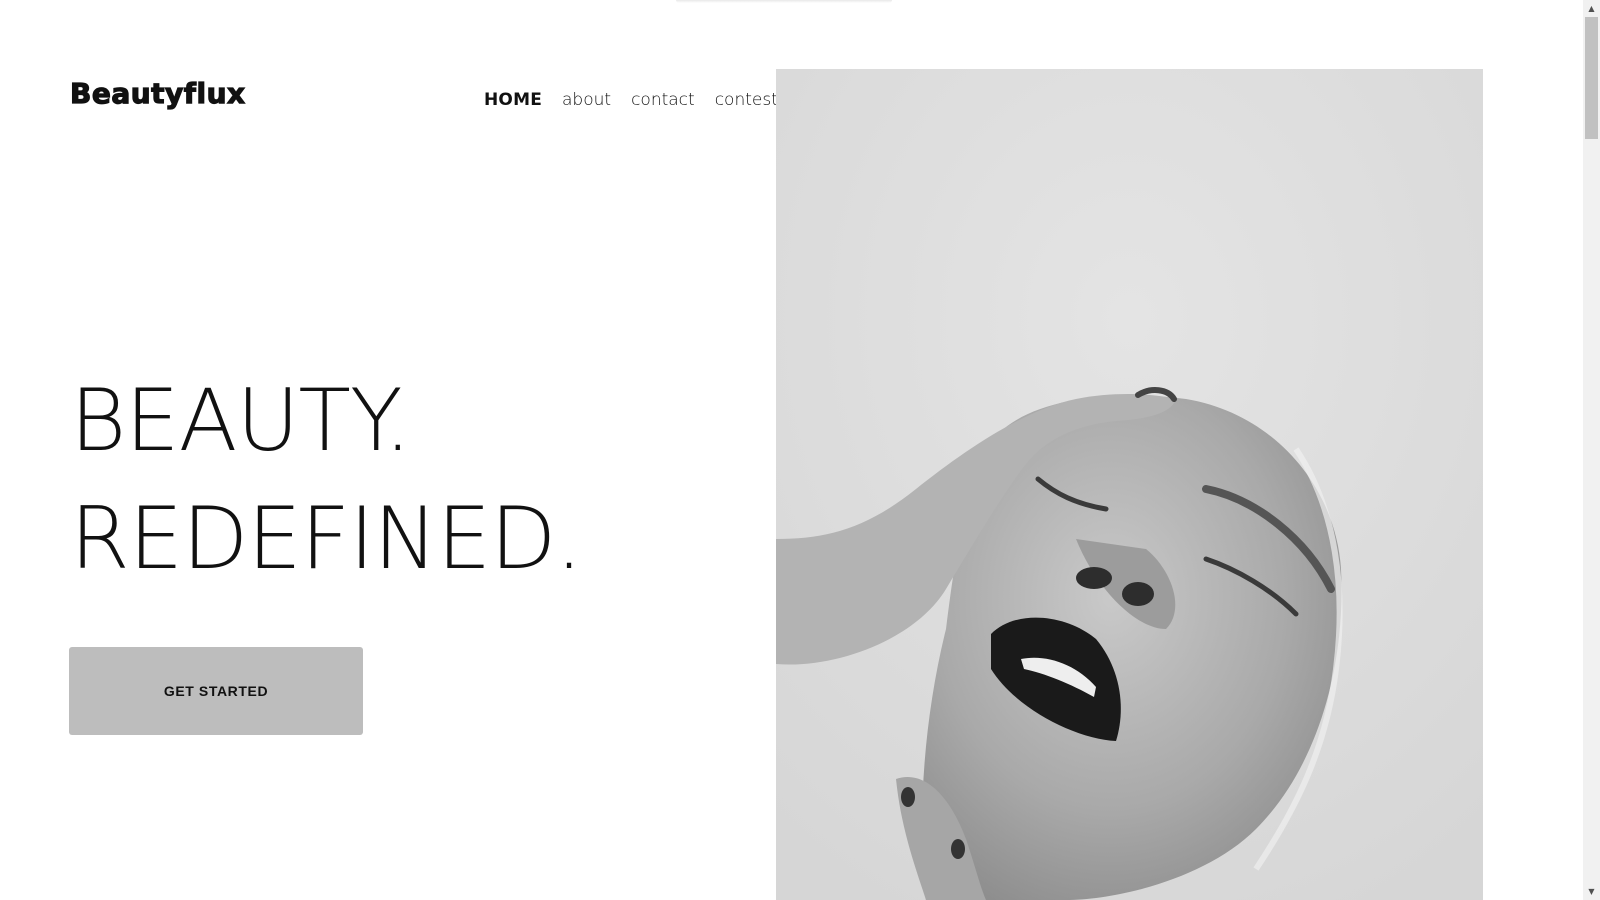 The height and width of the screenshot is (900, 1600). What do you see at coordinates (663, 100) in the screenshot?
I see `nav-contact-link: contact` at bounding box center [663, 100].